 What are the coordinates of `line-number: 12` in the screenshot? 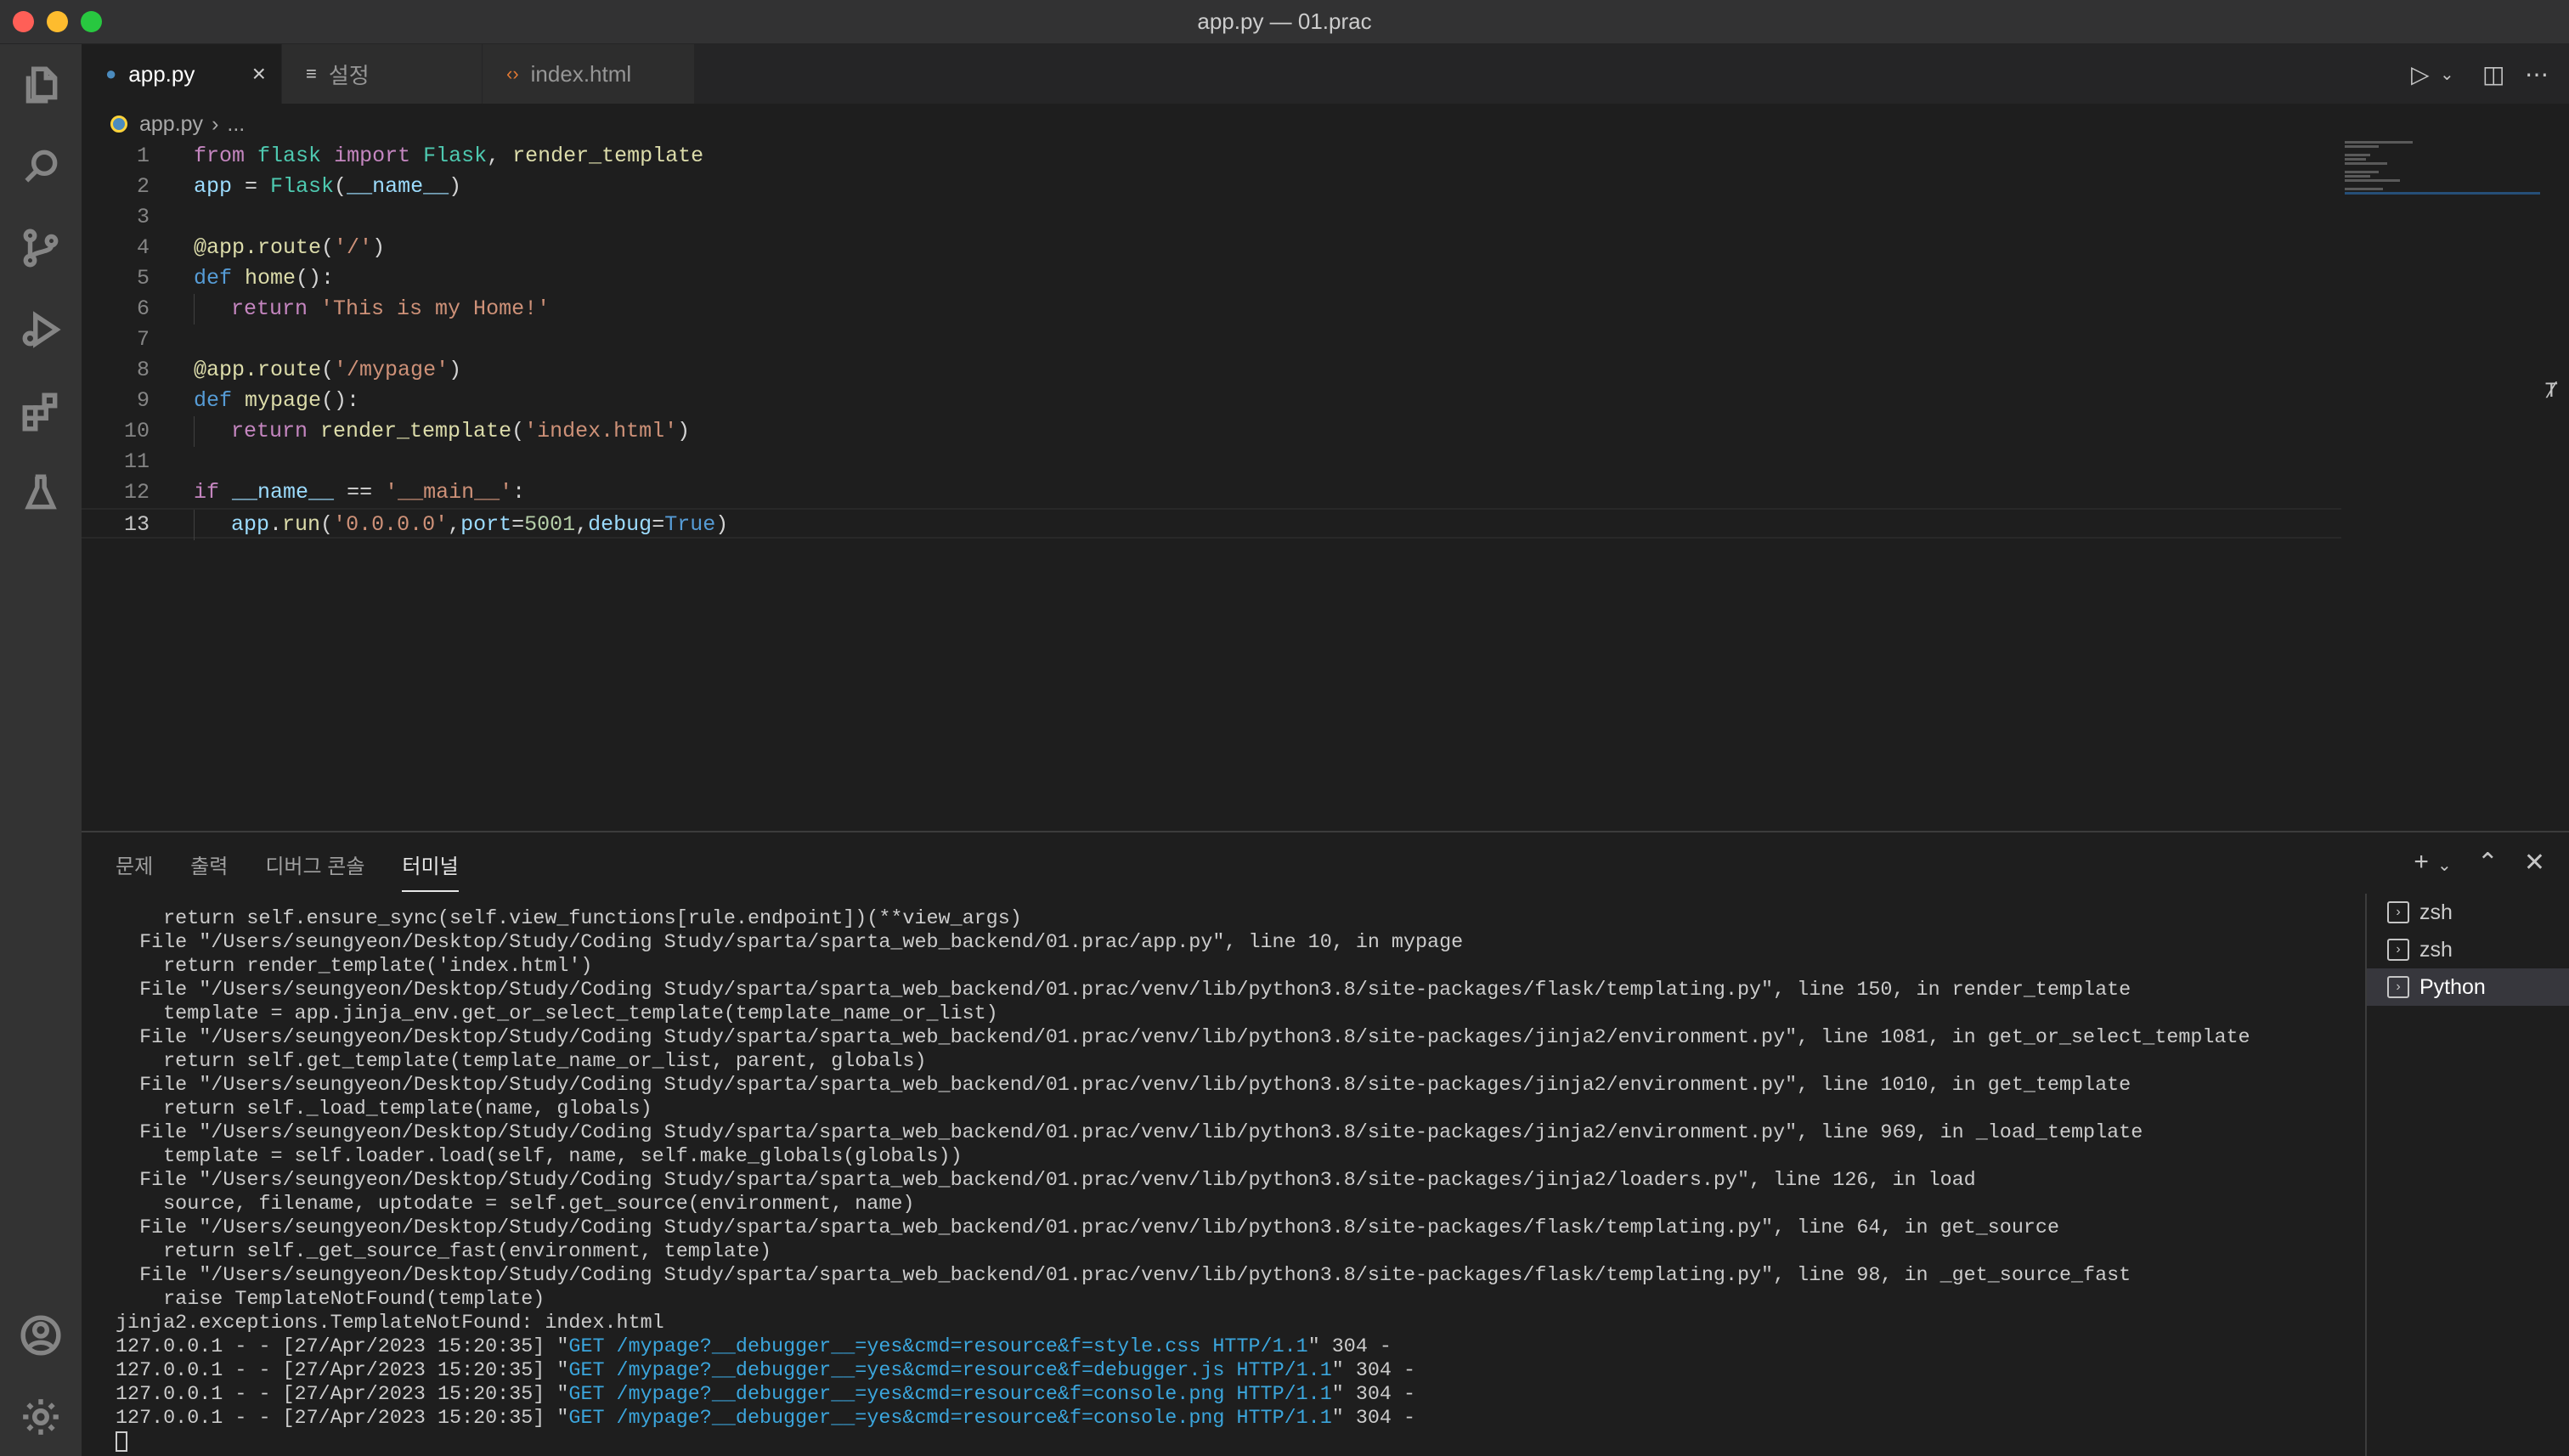 It's located at (137, 493).